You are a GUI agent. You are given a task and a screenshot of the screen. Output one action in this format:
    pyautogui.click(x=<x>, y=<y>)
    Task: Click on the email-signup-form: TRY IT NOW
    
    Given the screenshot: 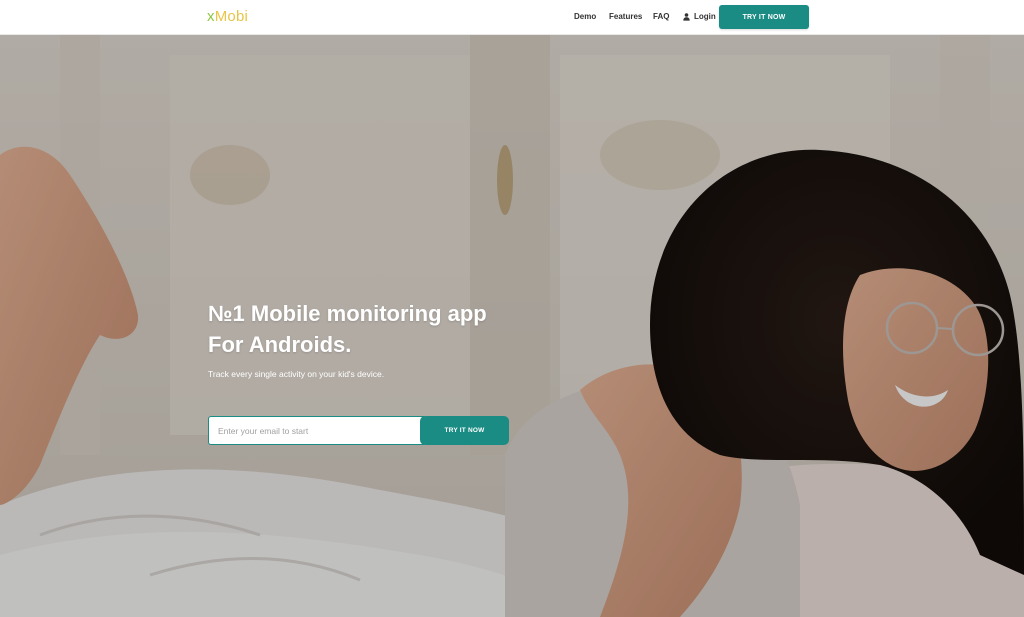 What is the action you would take?
    pyautogui.click(x=358, y=430)
    